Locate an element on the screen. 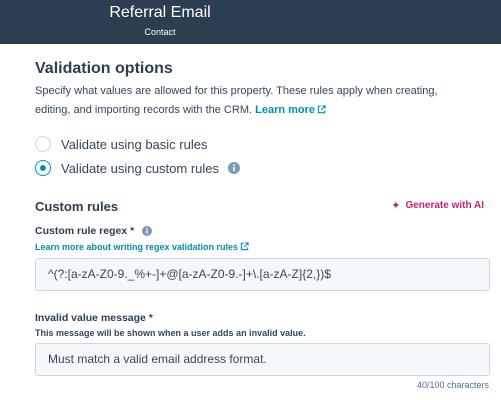 Image resolution: width=501 pixels, height=400 pixels. radio-basic-rules-label: Validate using basic rules is located at coordinates (134, 144).